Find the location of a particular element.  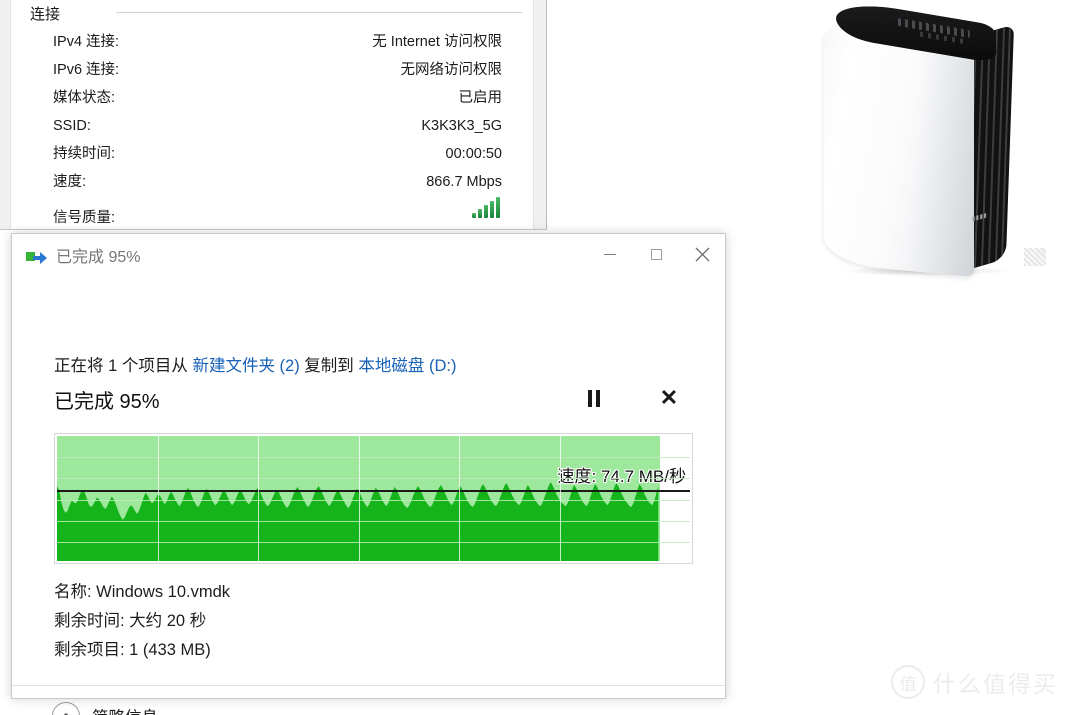

ipv4-label: IPv4 连接: is located at coordinates (86, 42).